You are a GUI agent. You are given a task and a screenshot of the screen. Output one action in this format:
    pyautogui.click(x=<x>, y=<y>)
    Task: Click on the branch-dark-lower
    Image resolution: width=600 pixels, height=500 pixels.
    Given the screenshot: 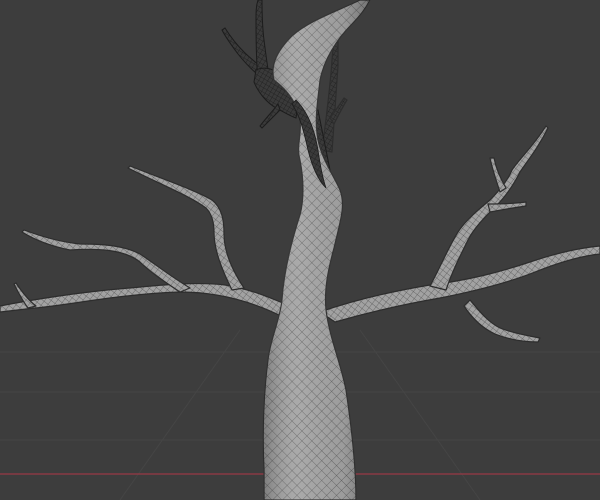 What is the action you would take?
    pyautogui.click(x=270, y=115)
    